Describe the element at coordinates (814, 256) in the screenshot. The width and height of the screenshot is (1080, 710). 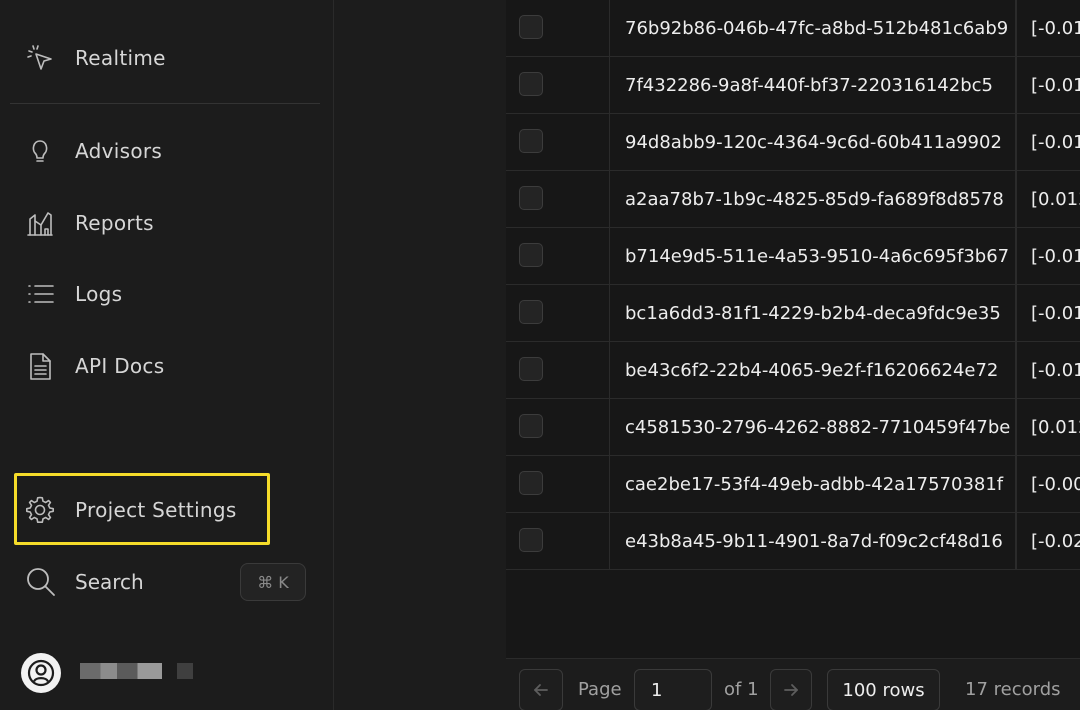
I see `id-cell: b714e9d5-511e-4a53-9510-4a6c695f3b67` at that location.